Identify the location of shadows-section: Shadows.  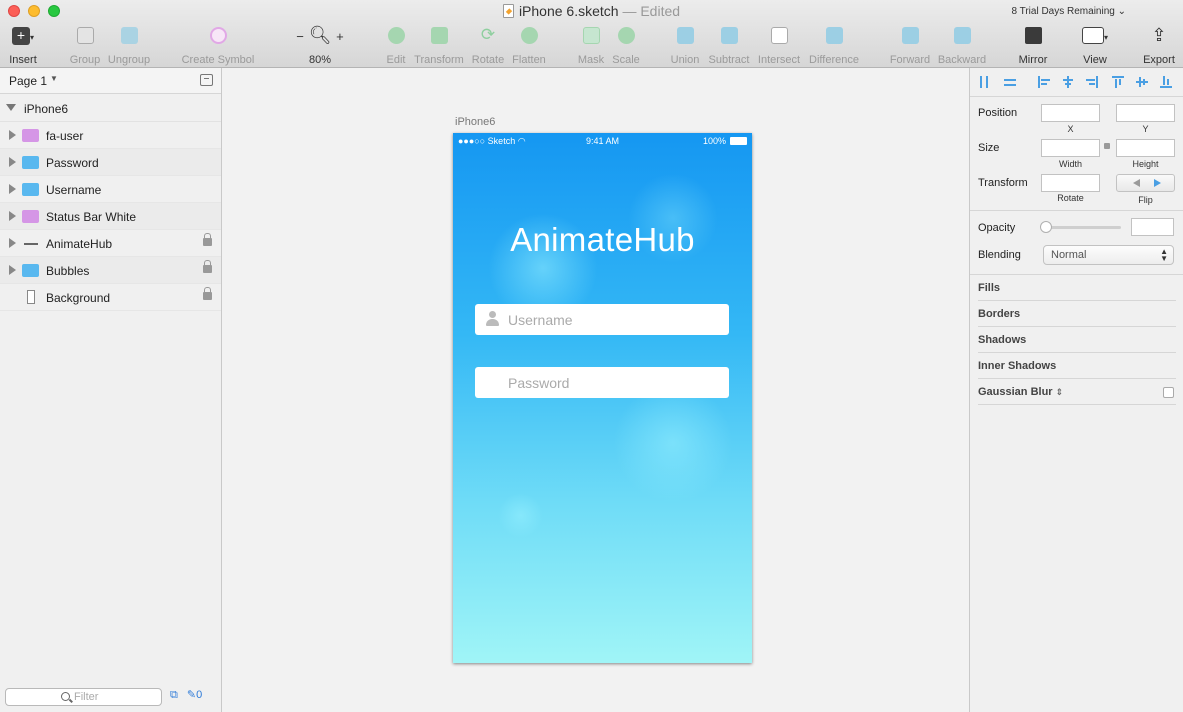
(1002, 340).